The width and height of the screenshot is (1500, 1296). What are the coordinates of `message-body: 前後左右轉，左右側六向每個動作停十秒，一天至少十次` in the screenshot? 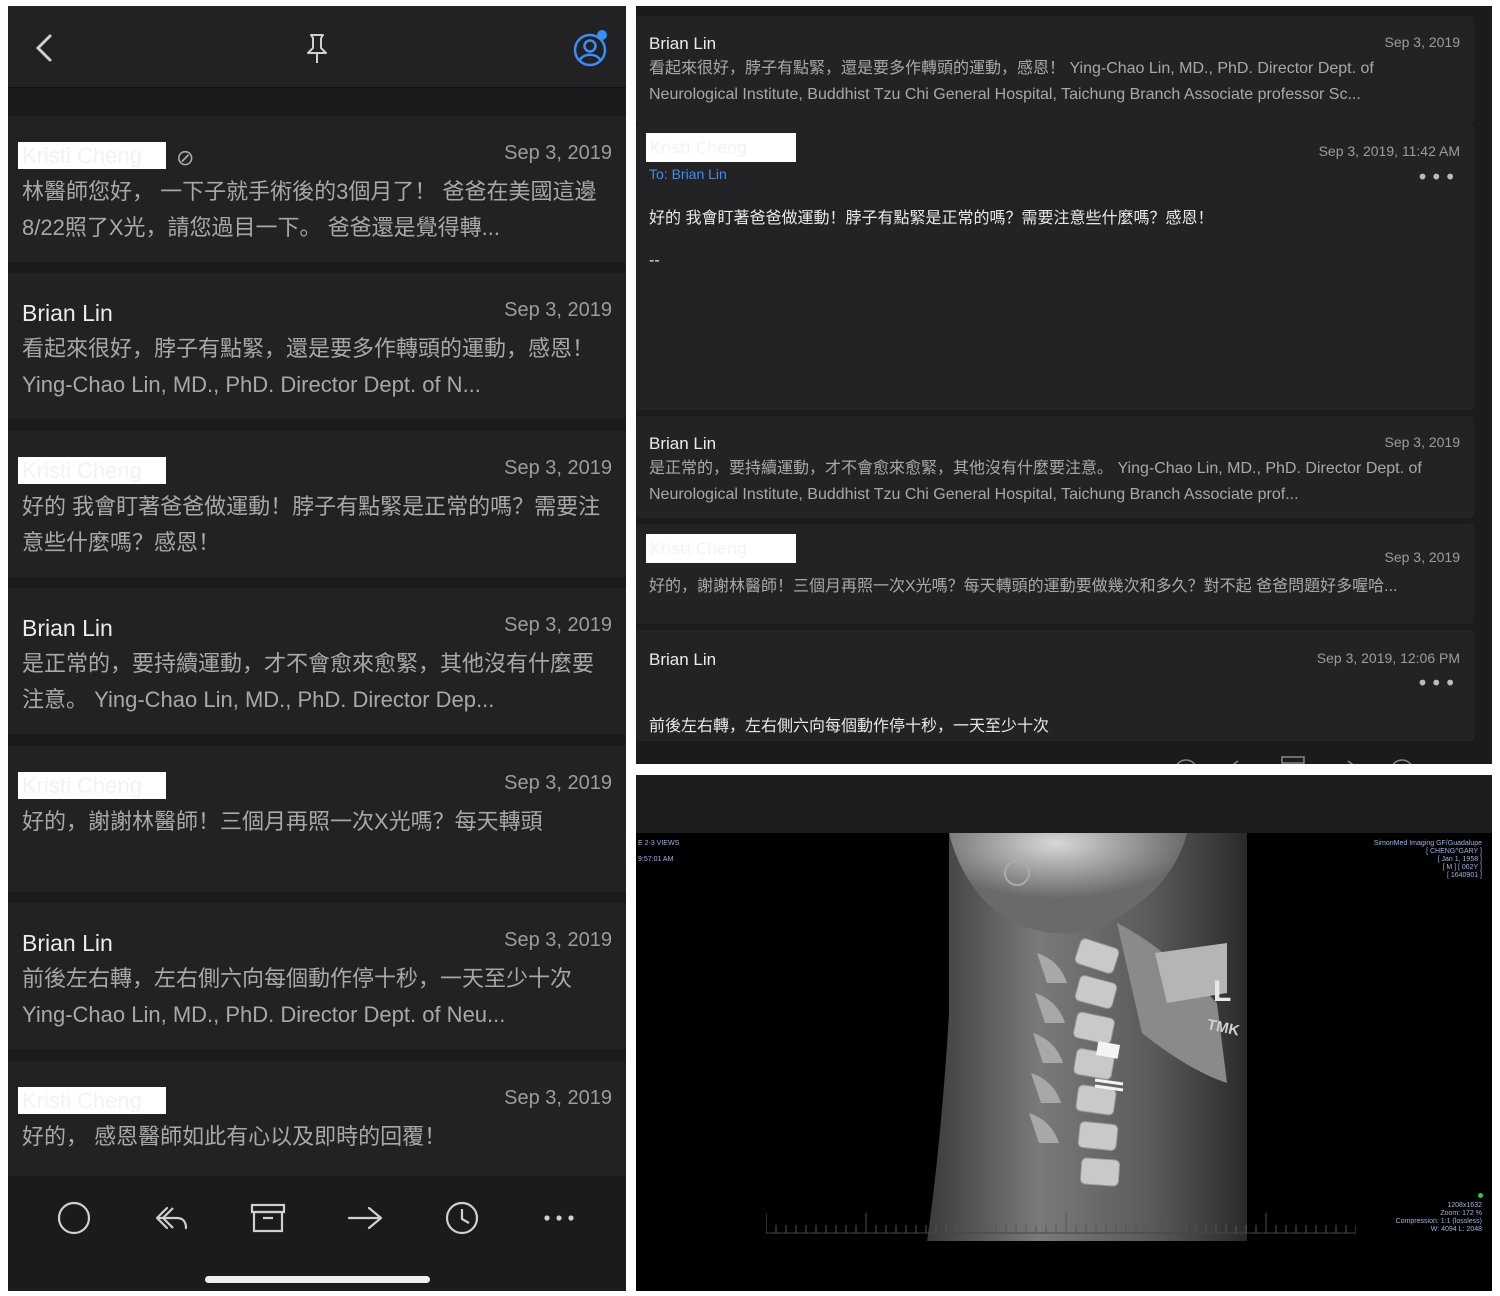 It's located at (849, 726).